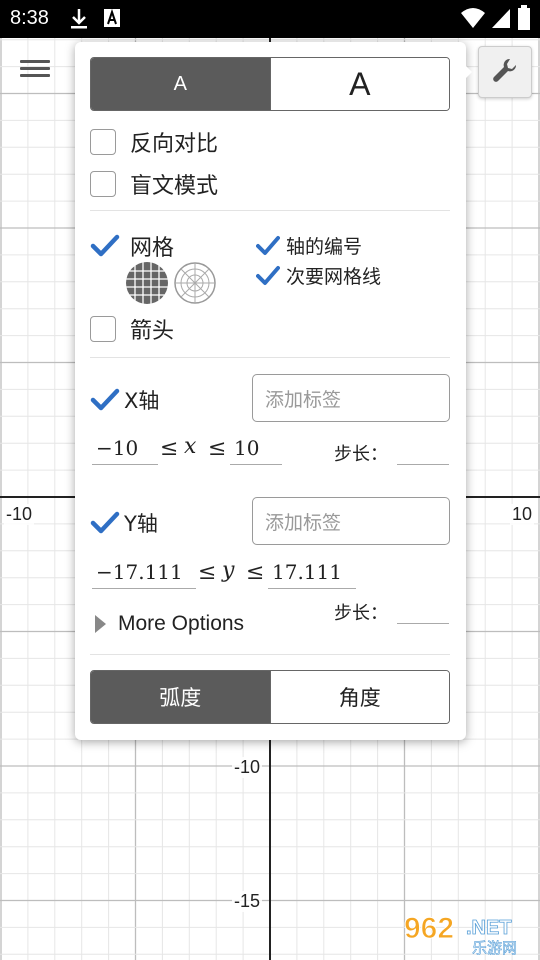 The image size is (540, 960). Describe the element at coordinates (303, 522) in the screenshot. I see `y-axis-label-placeholder: 添加标签` at that location.